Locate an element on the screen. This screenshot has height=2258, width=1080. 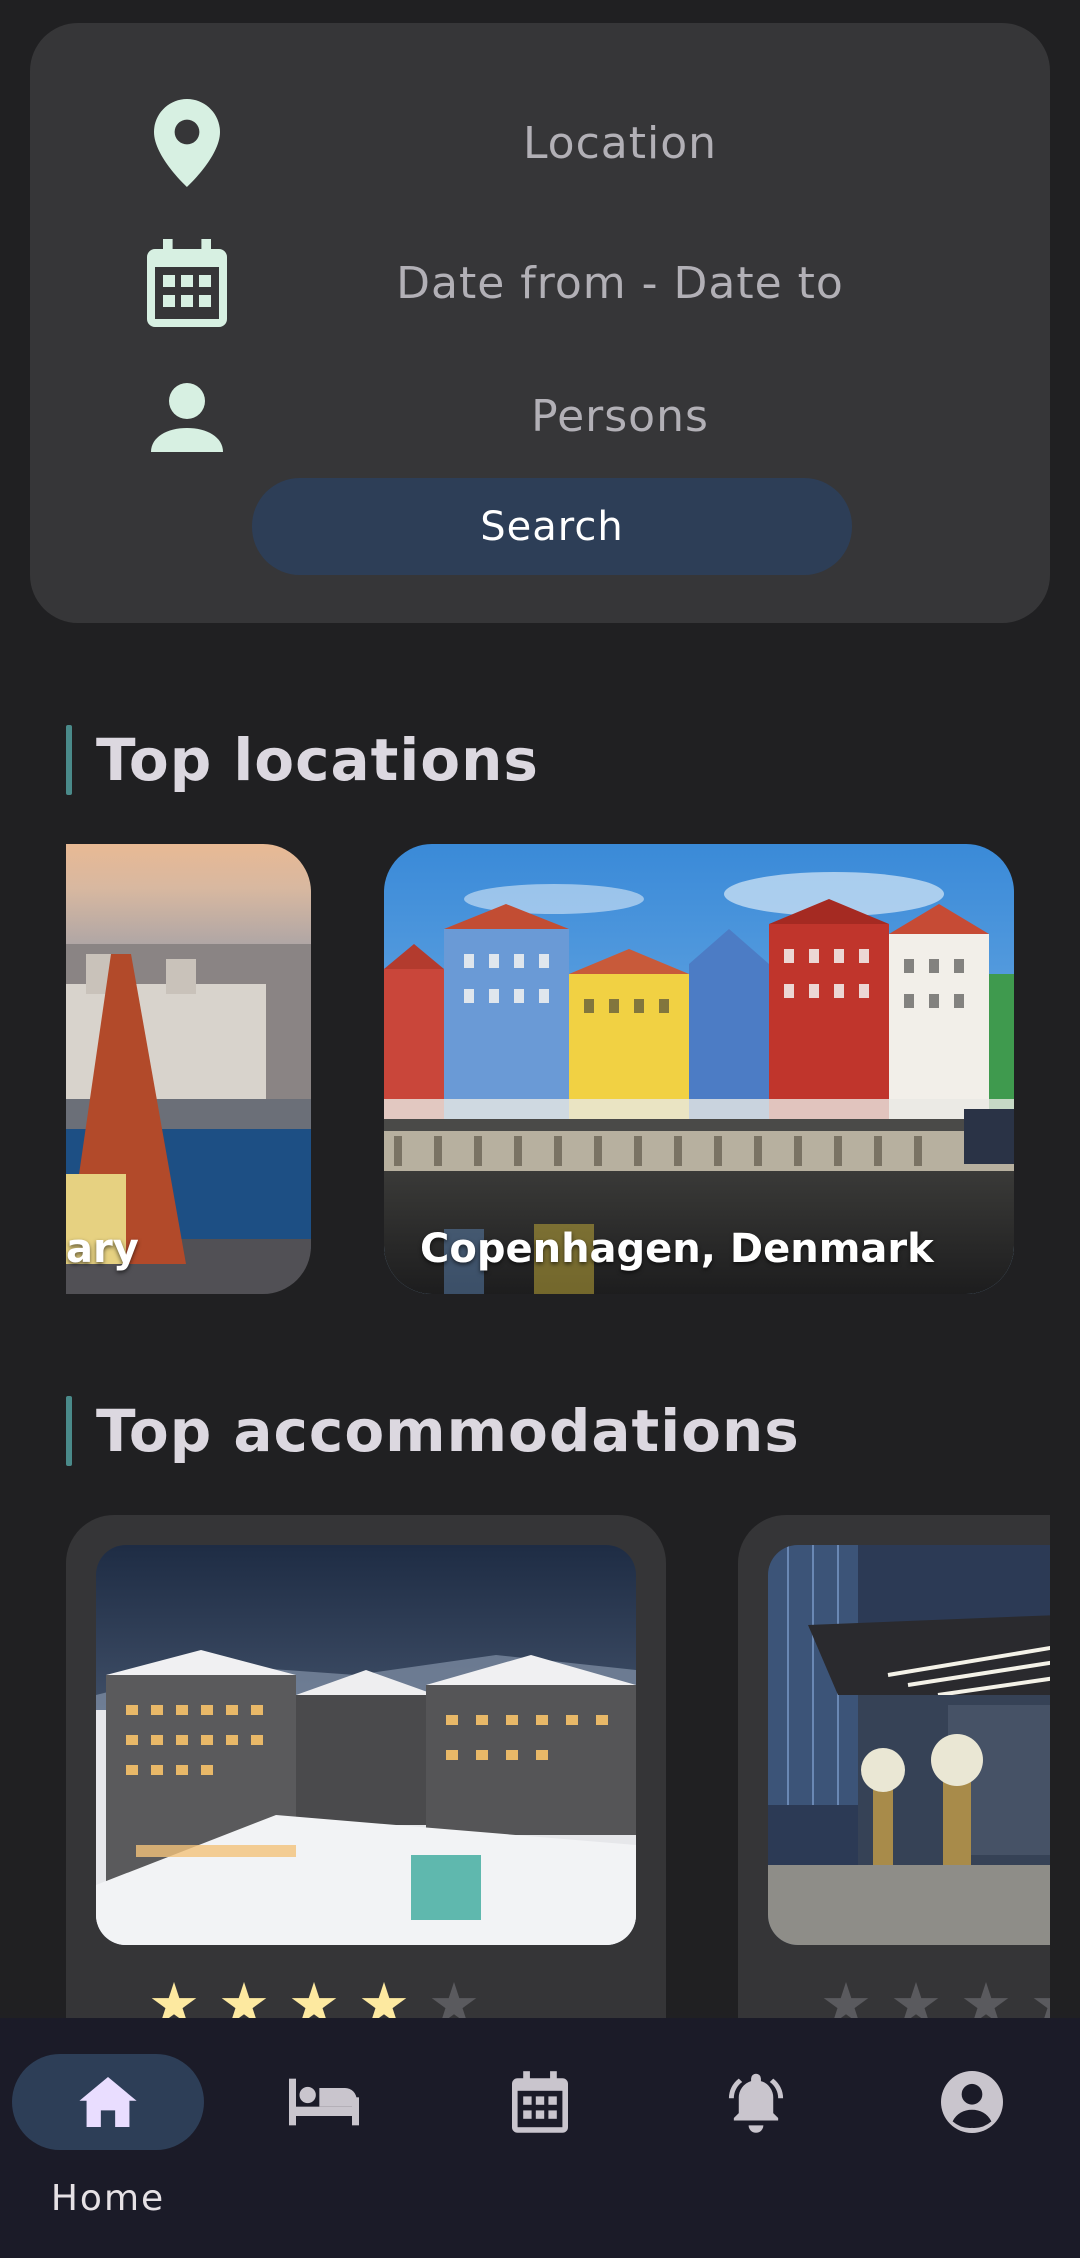
top-locations-heading: Top locations is located at coordinates (302, 760).